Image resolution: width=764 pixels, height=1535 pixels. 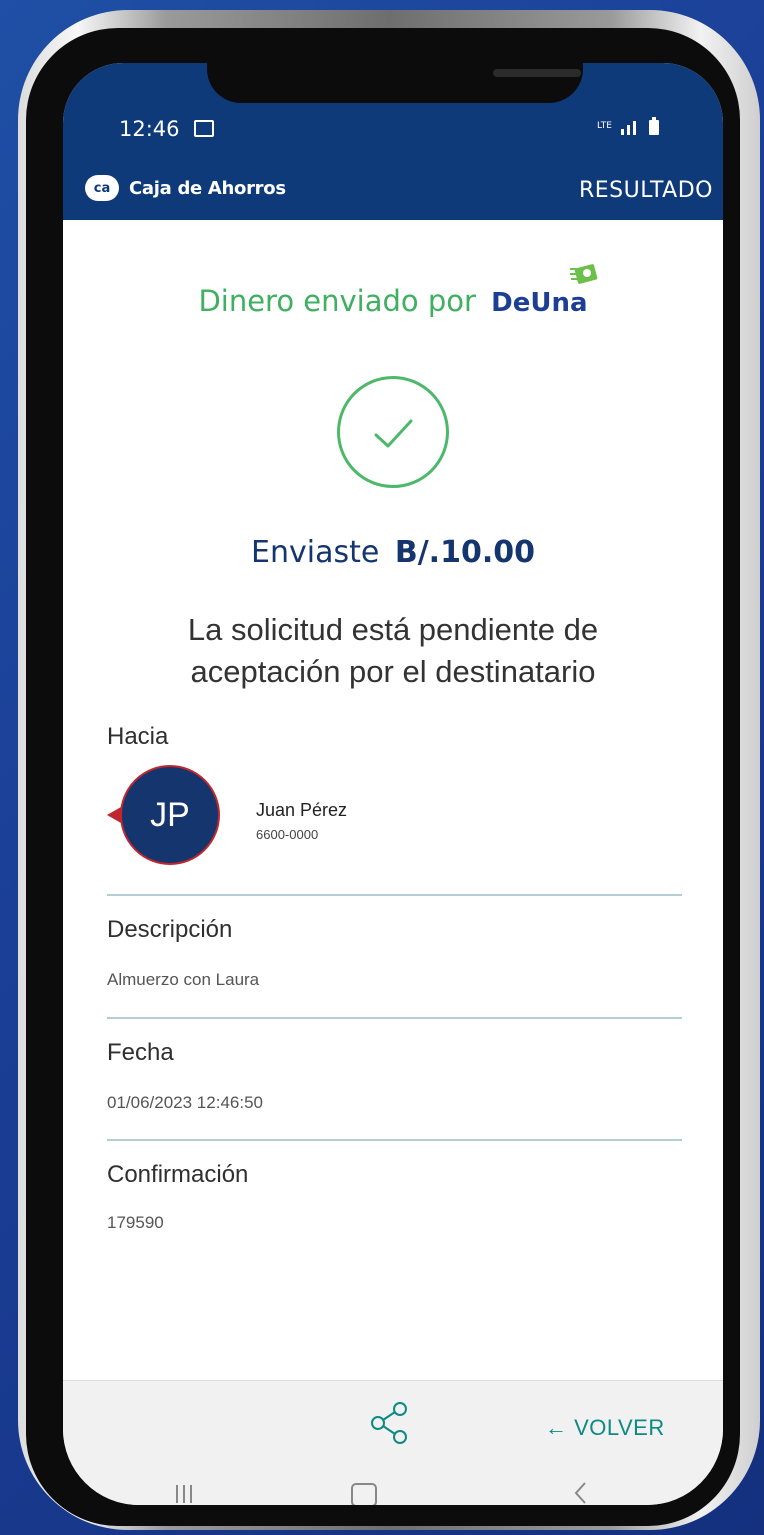 I want to click on back-nav-icon, so click(x=581, y=1492).